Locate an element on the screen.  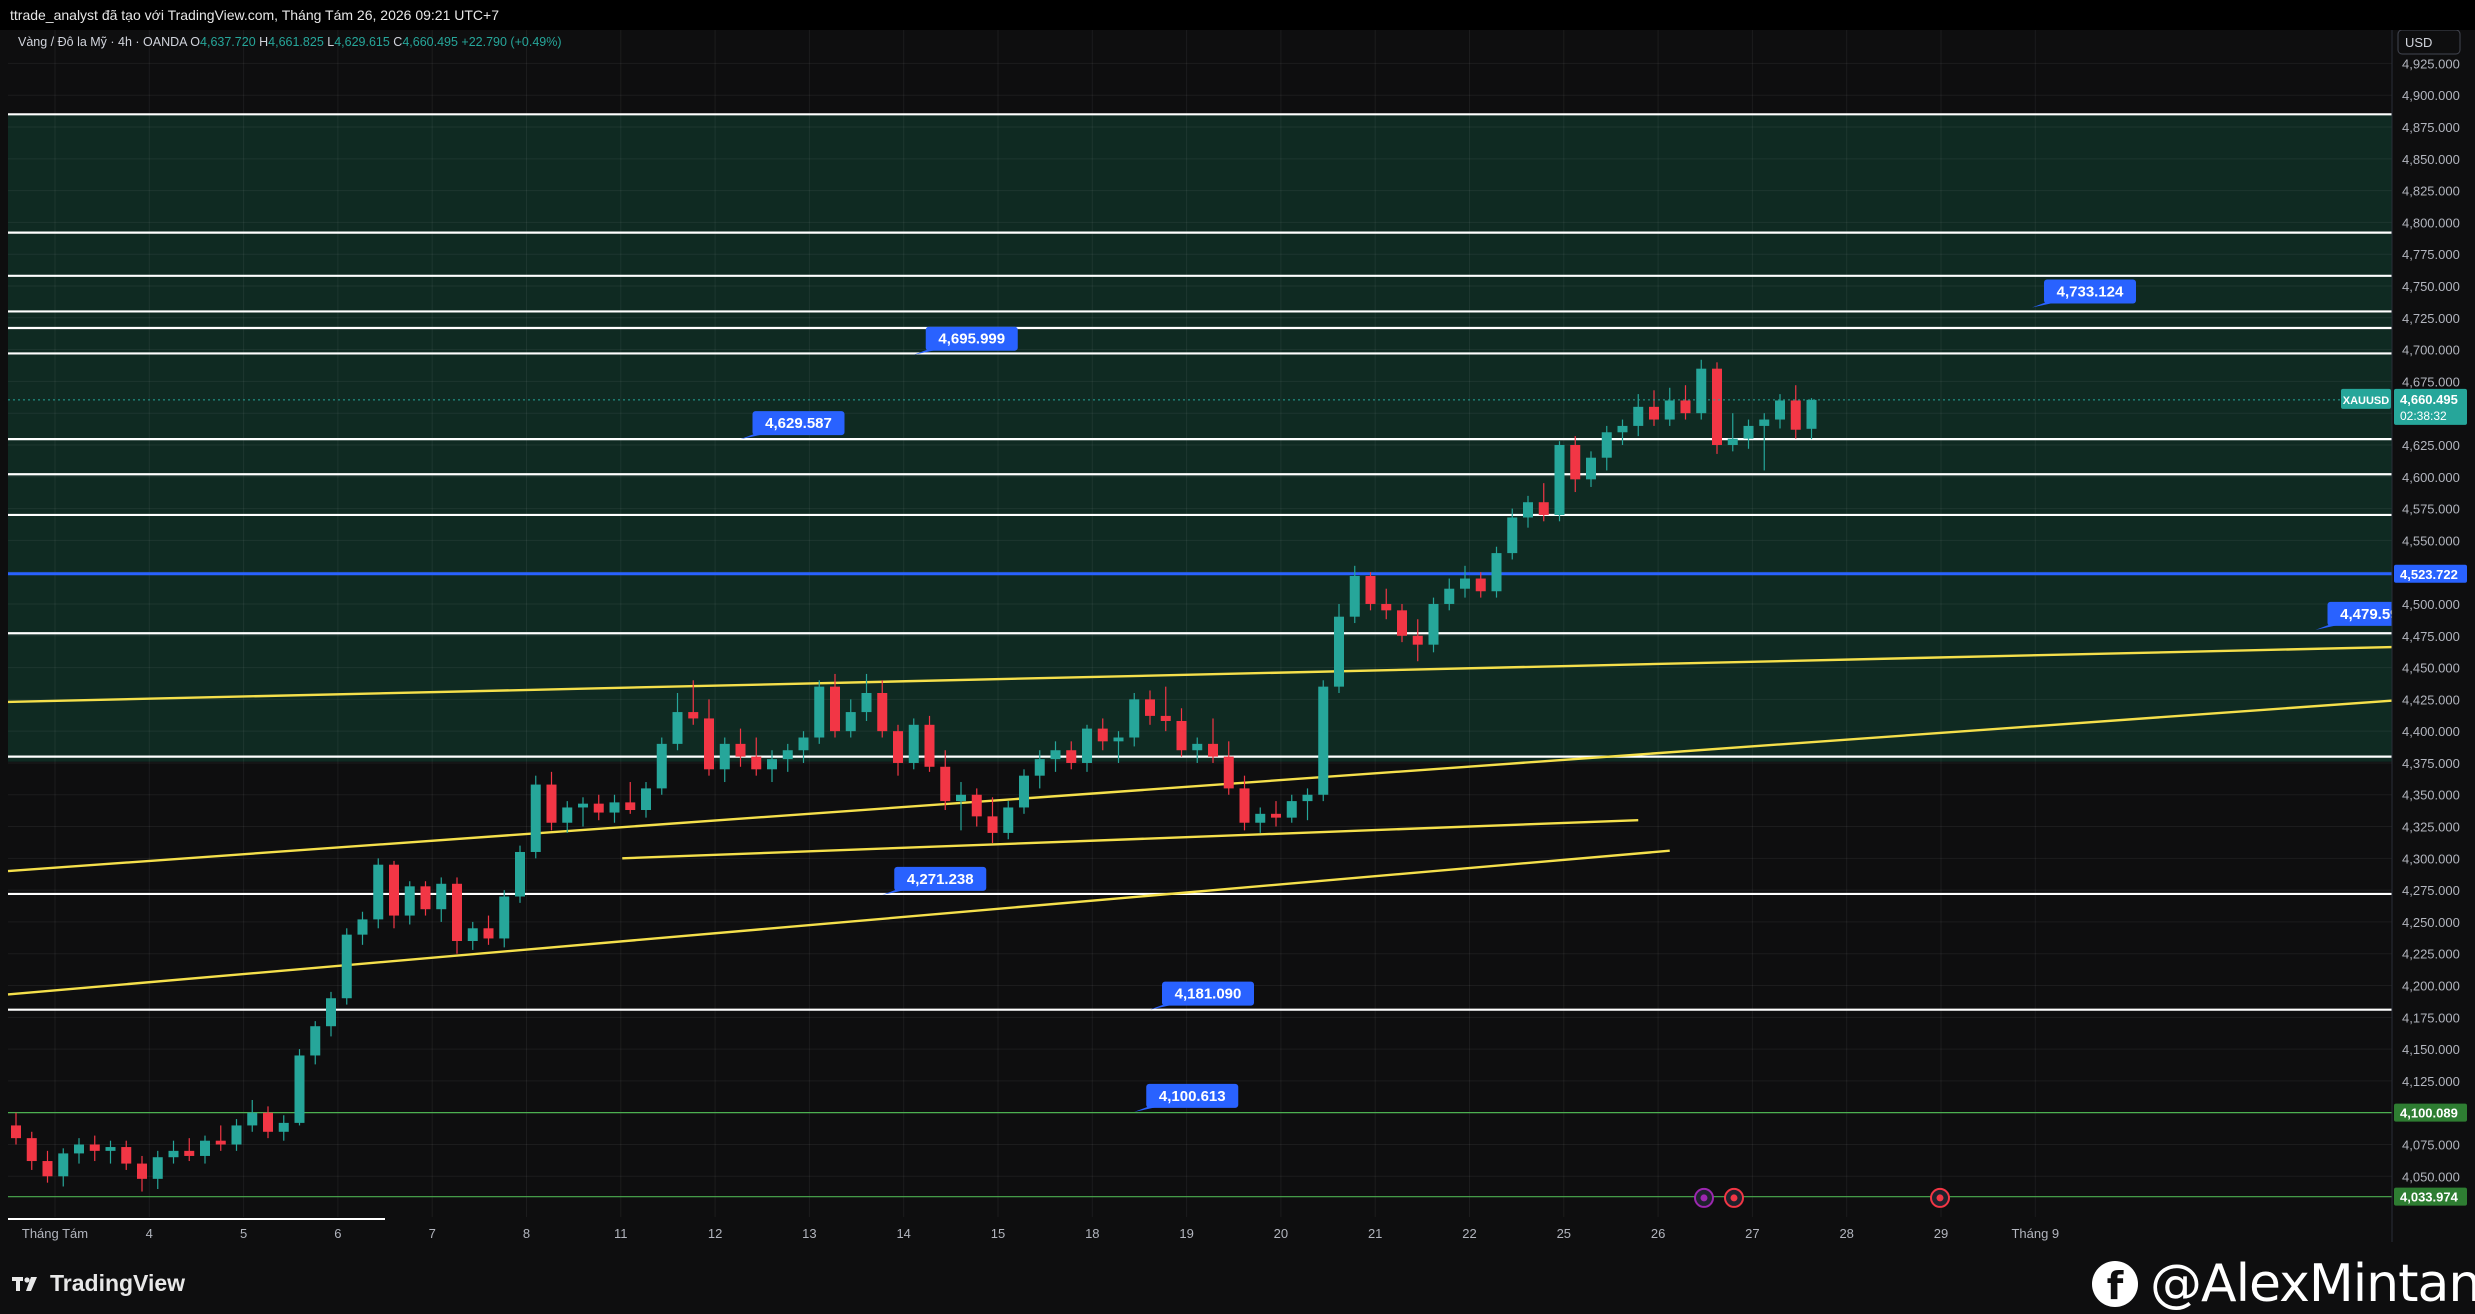
y-axis-tick-label: 4,825.000 is located at coordinates (2431, 191).